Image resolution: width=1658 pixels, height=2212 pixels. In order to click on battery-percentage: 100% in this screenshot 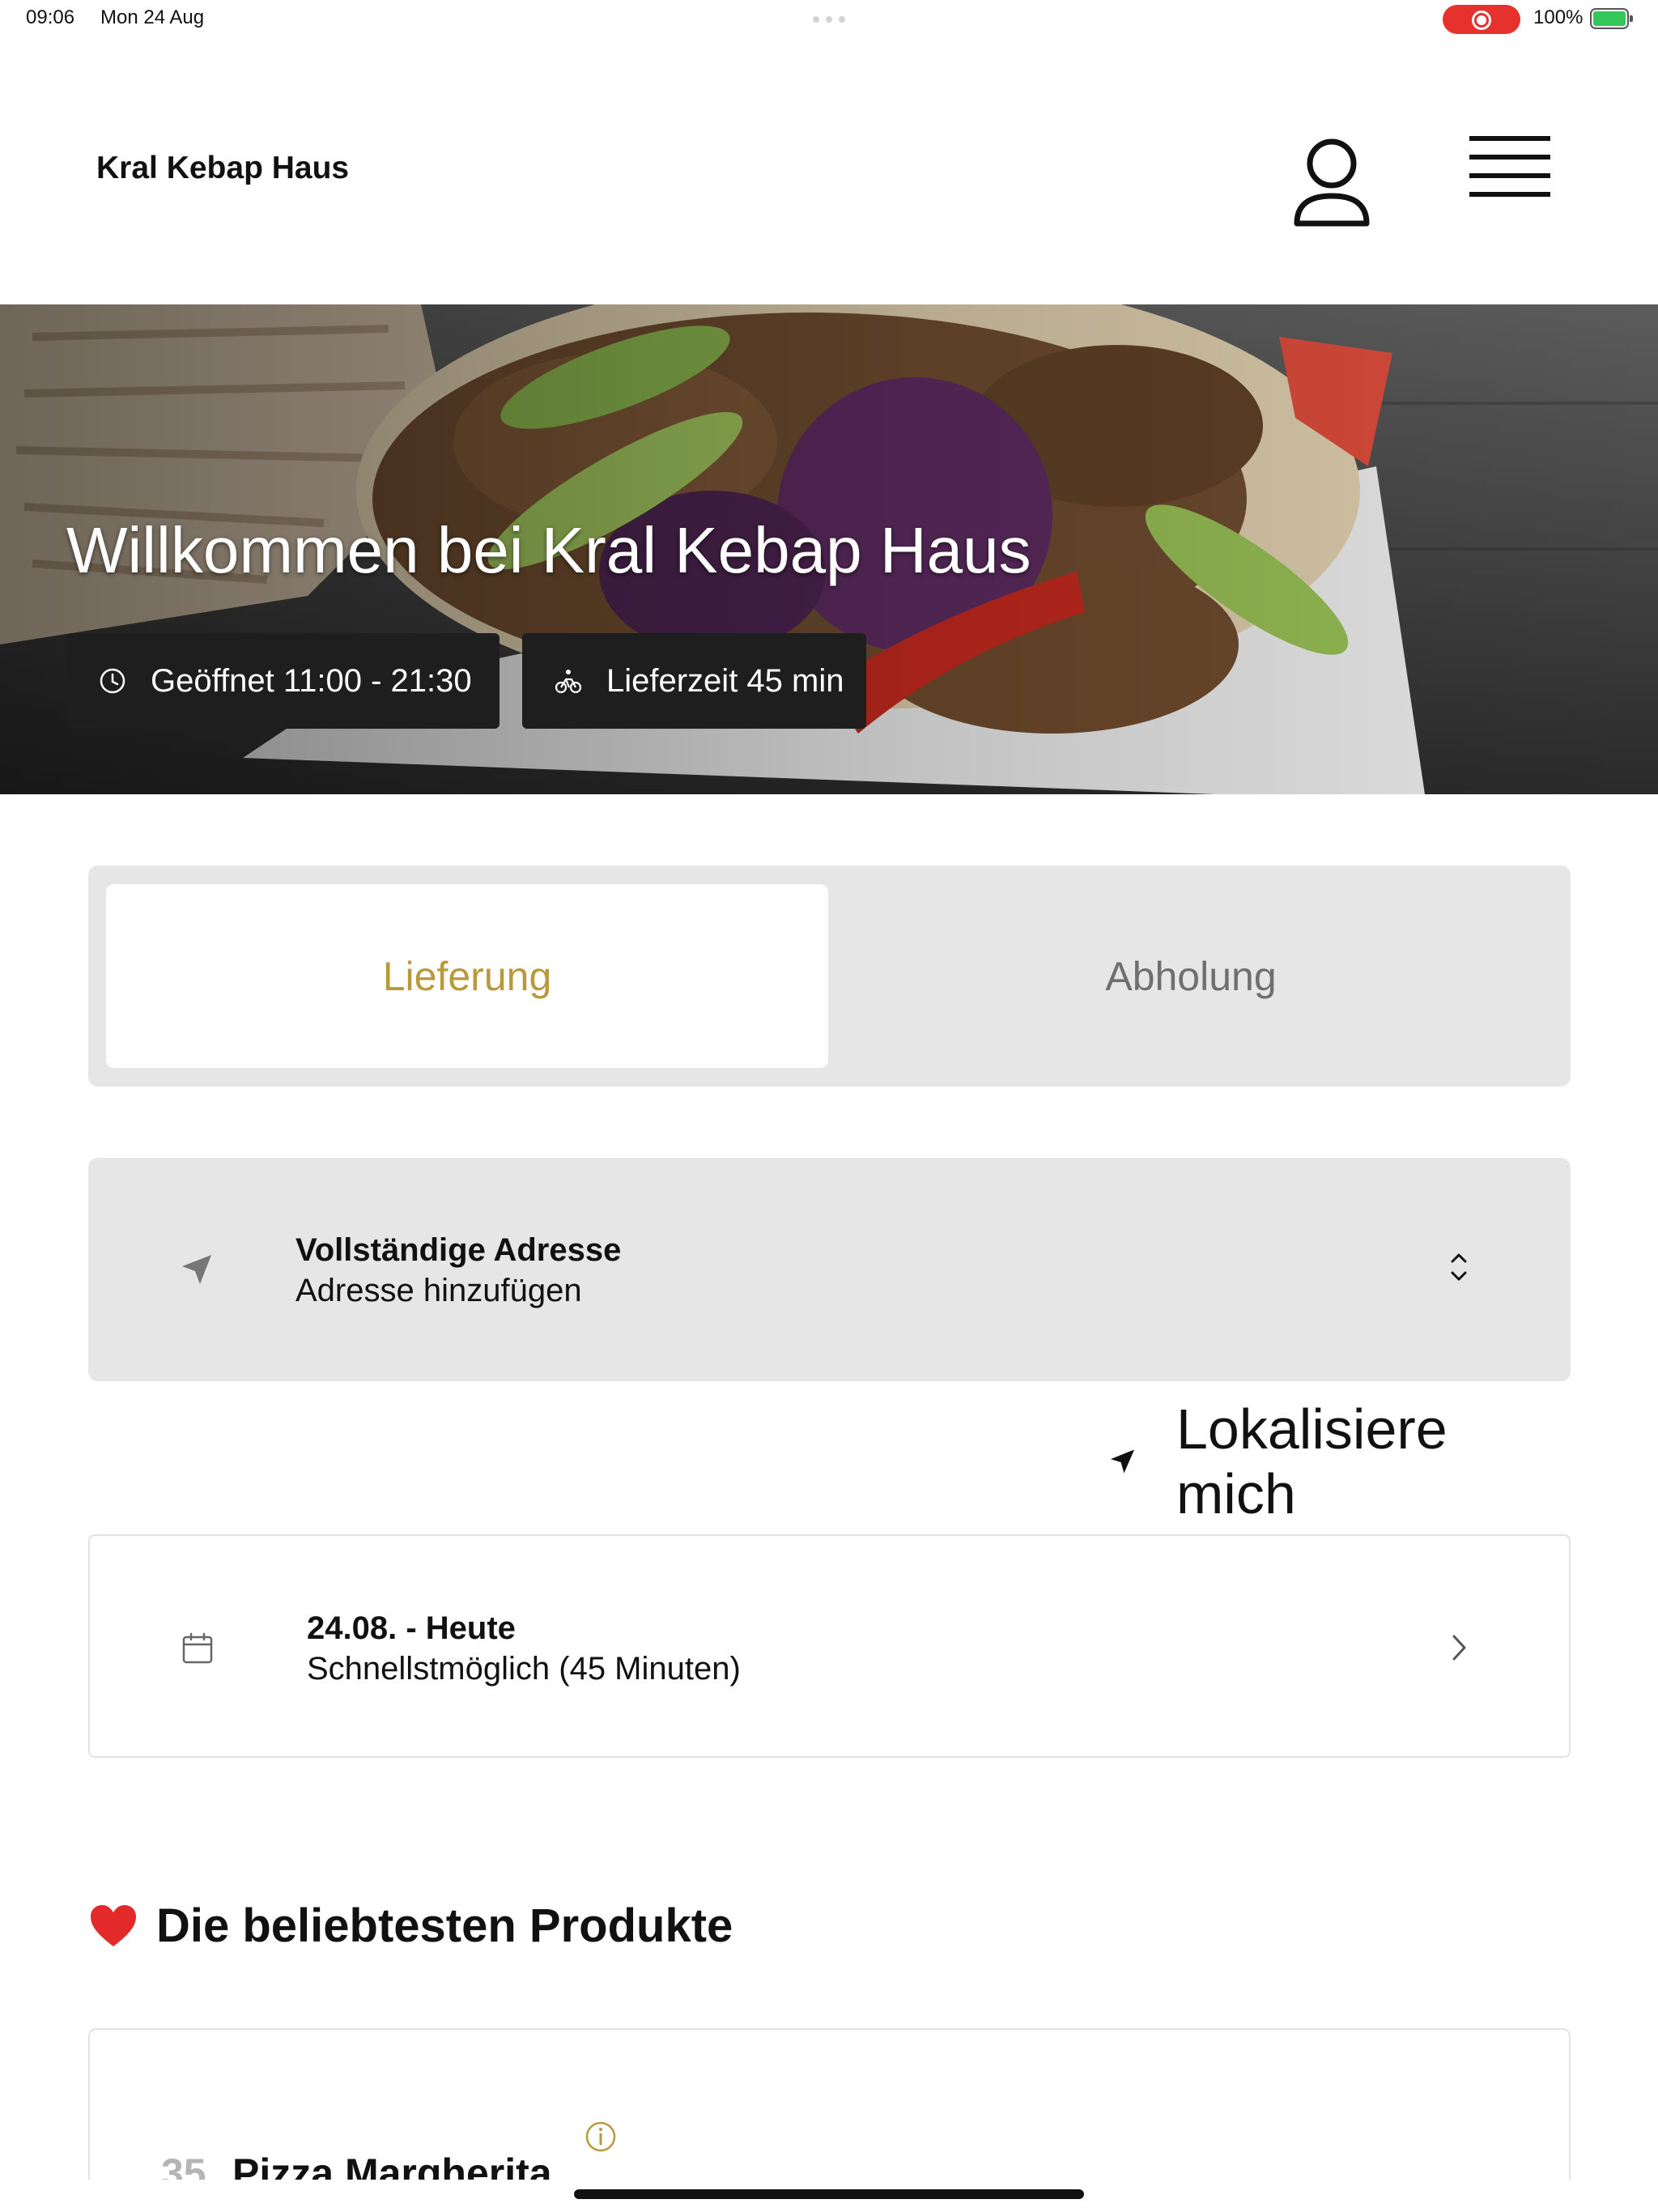, I will do `click(1558, 17)`.